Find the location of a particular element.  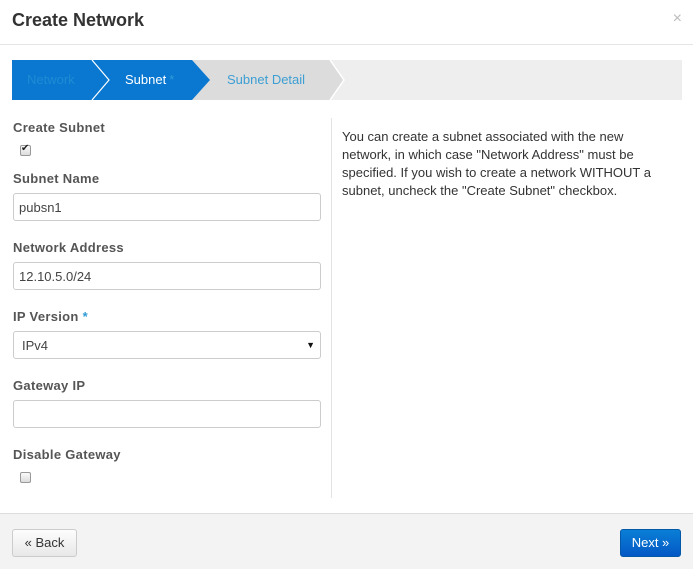

create-subnet-label: Create Subnet is located at coordinates (59, 127).